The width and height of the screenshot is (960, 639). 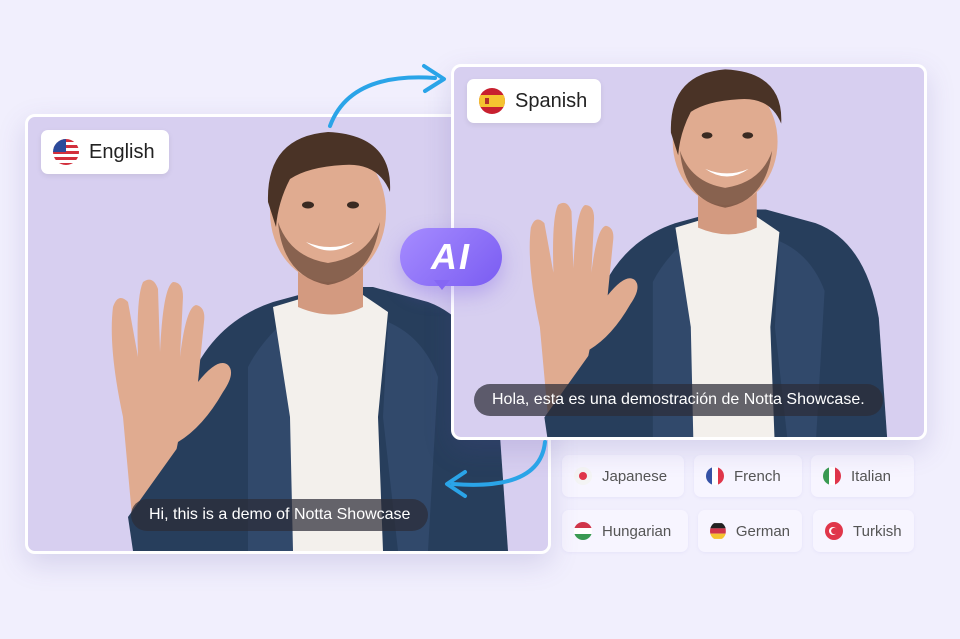 What do you see at coordinates (122, 151) in the screenshot?
I see `source-language-label: English` at bounding box center [122, 151].